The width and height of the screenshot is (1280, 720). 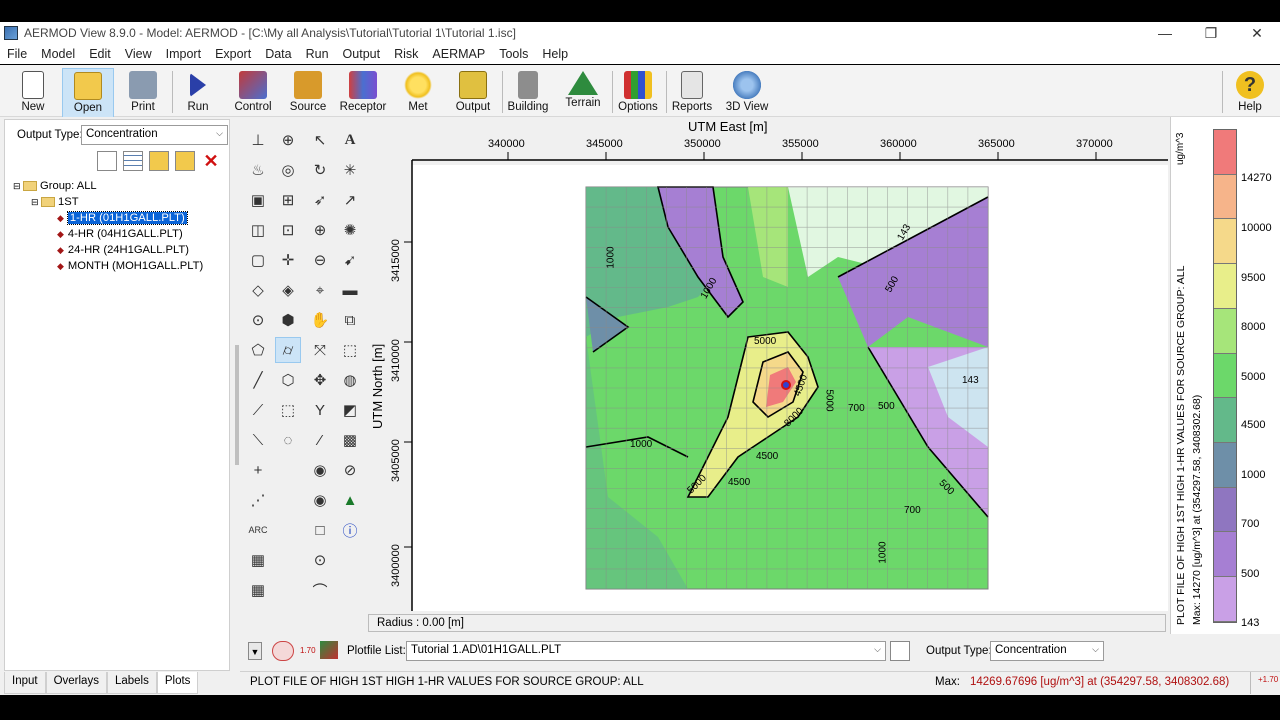 What do you see at coordinates (583, 93) in the screenshot?
I see `terrain-button: Terrain` at bounding box center [583, 93].